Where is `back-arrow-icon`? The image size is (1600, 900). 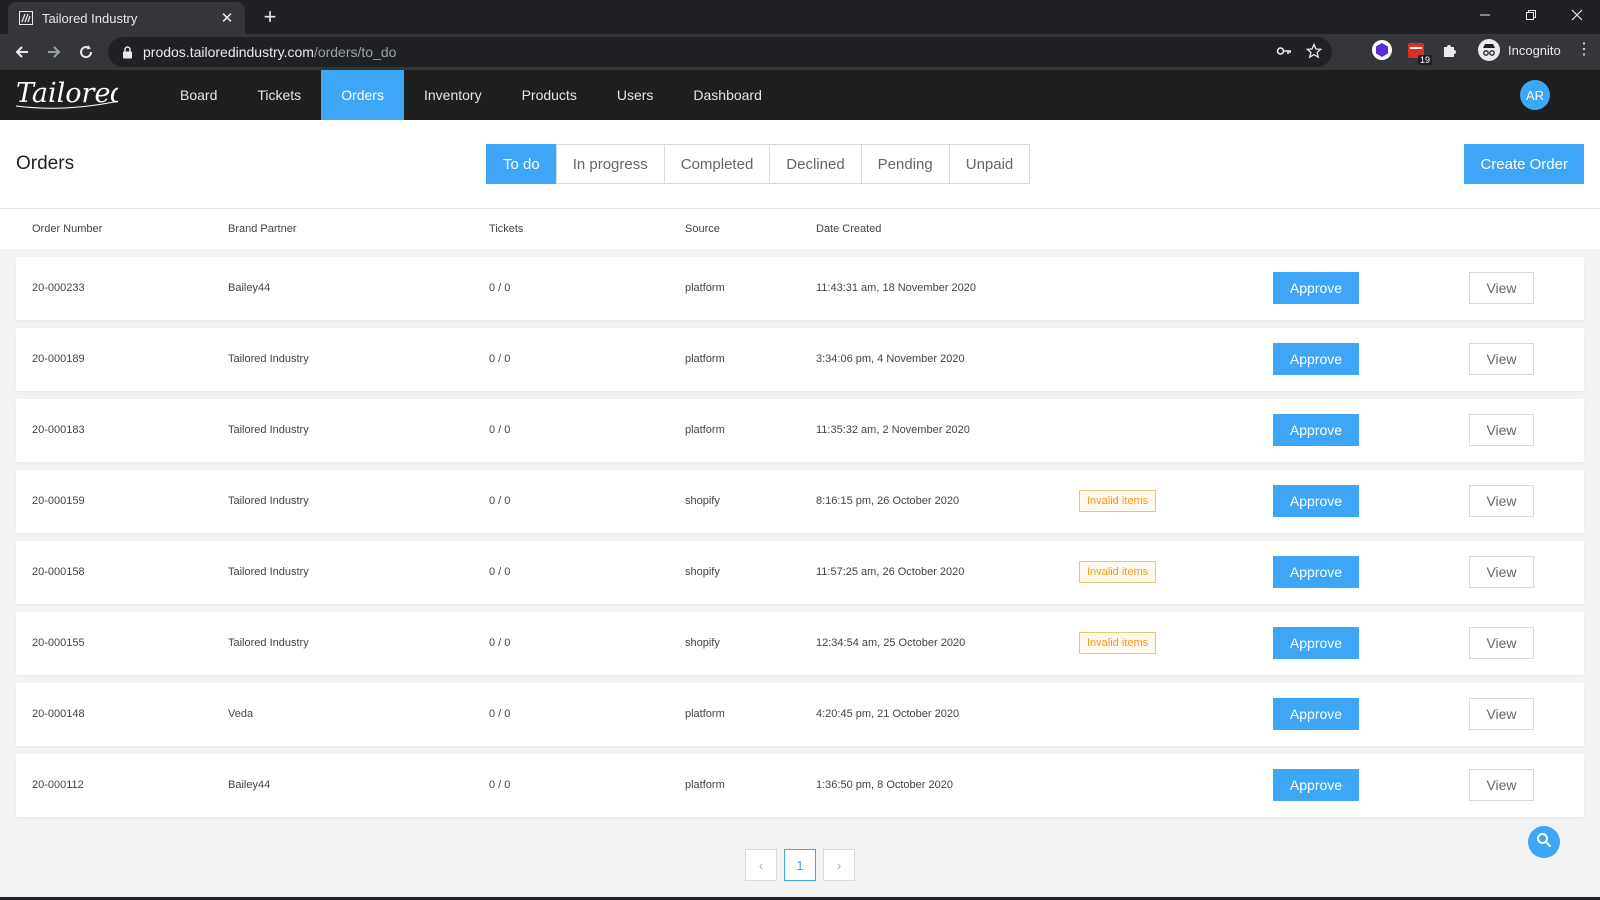
back-arrow-icon is located at coordinates (22, 52).